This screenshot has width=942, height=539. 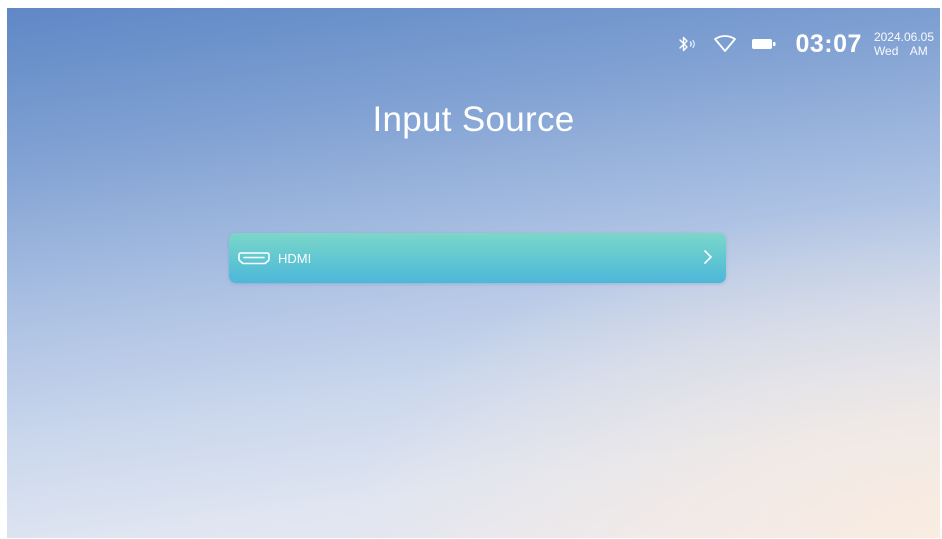 I want to click on source-item-label: HDMI, so click(x=295, y=258).